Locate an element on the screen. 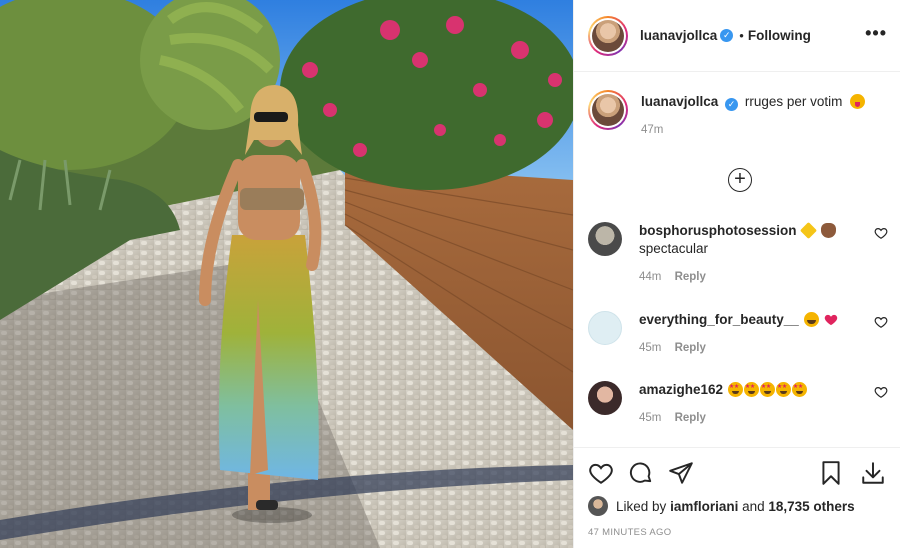  red-heart-icon is located at coordinates (831, 320).